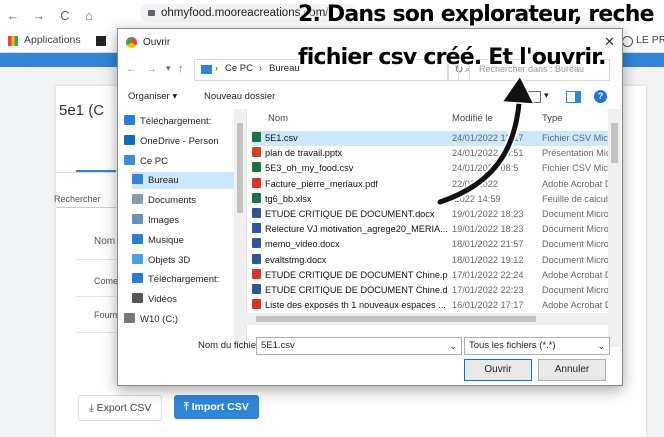 The width and height of the screenshot is (664, 437). Describe the element at coordinates (189, 181) in the screenshot. I see `nav-item: Bureau` at that location.